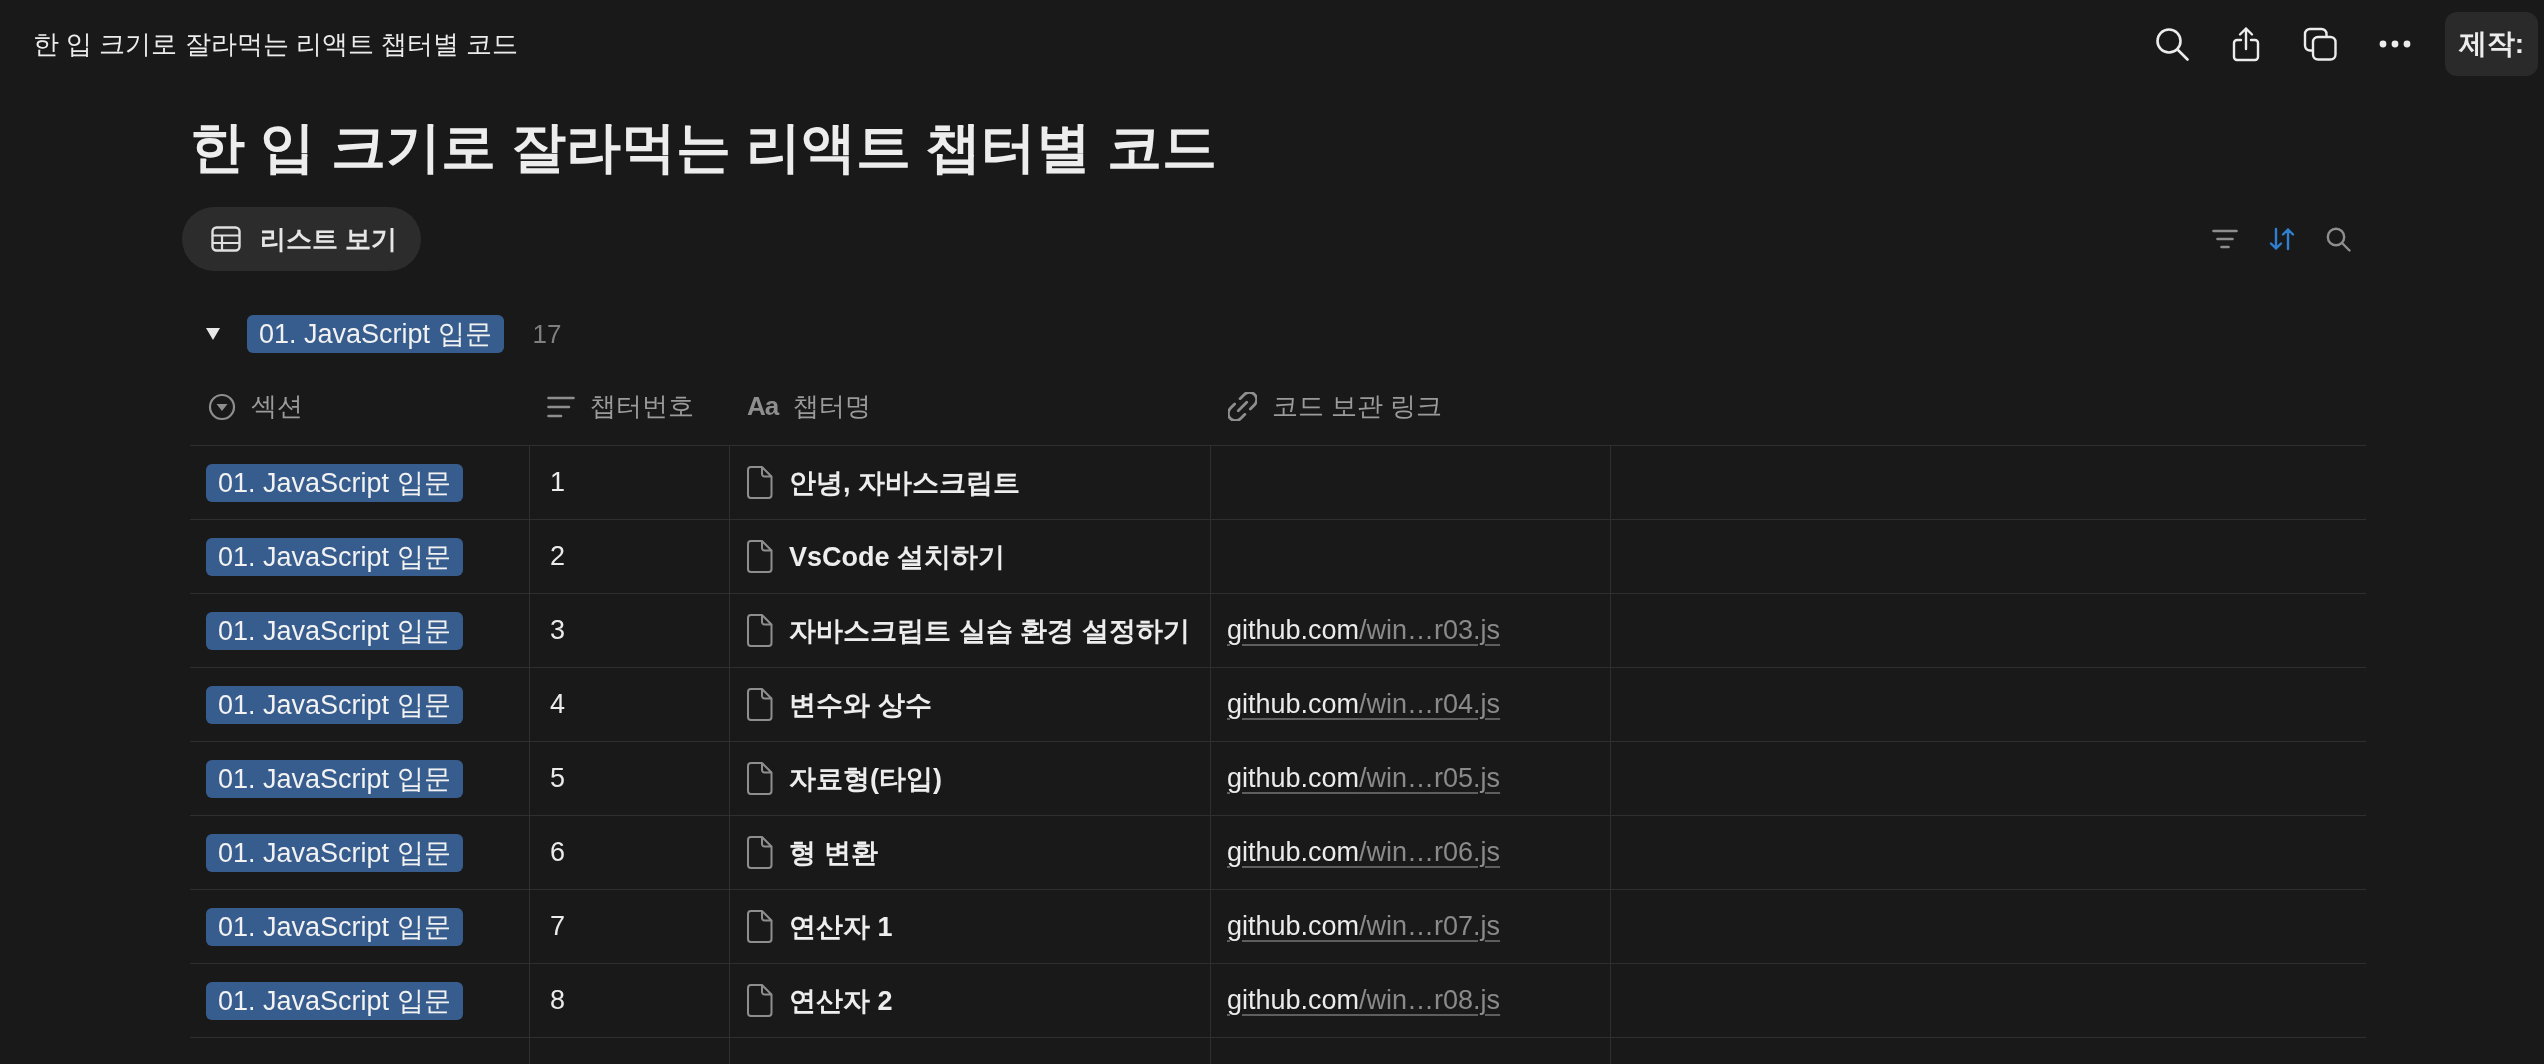 The height and width of the screenshot is (1064, 2544). Describe the element at coordinates (897, 556) in the screenshot. I see `chapter-title: VsCode 설치하기` at that location.